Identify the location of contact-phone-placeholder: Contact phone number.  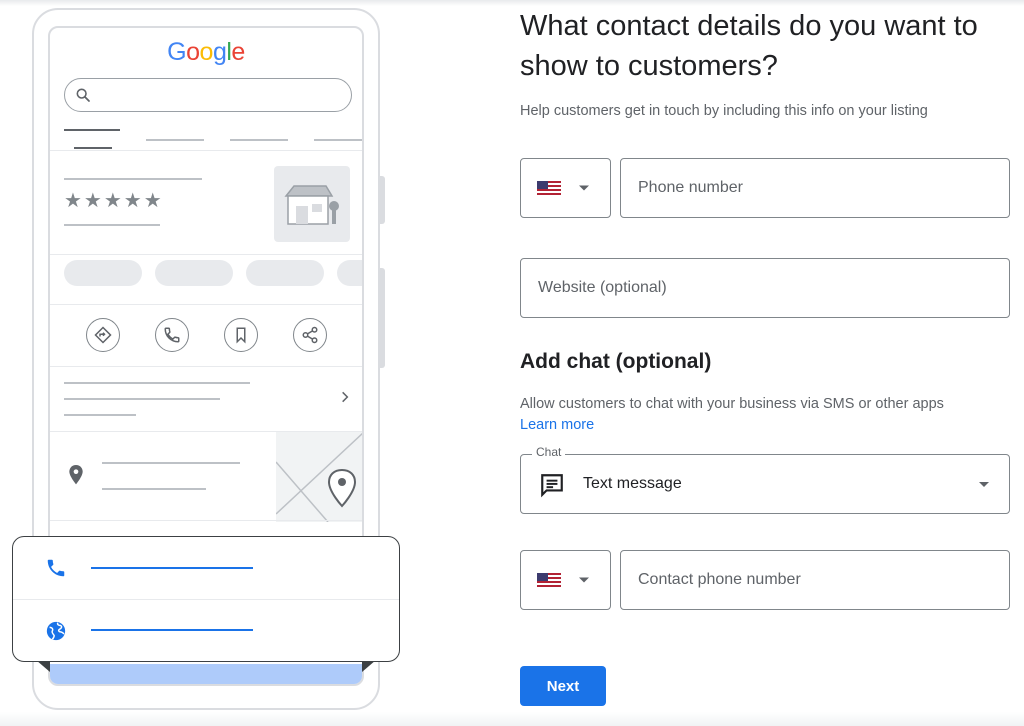
(719, 579).